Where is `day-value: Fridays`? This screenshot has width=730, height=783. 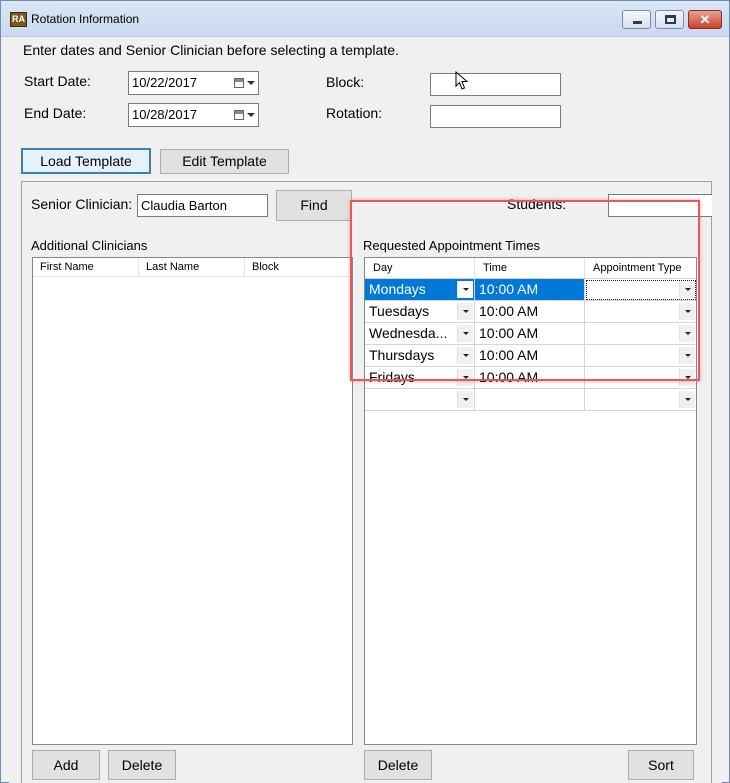 day-value: Fridays is located at coordinates (392, 377).